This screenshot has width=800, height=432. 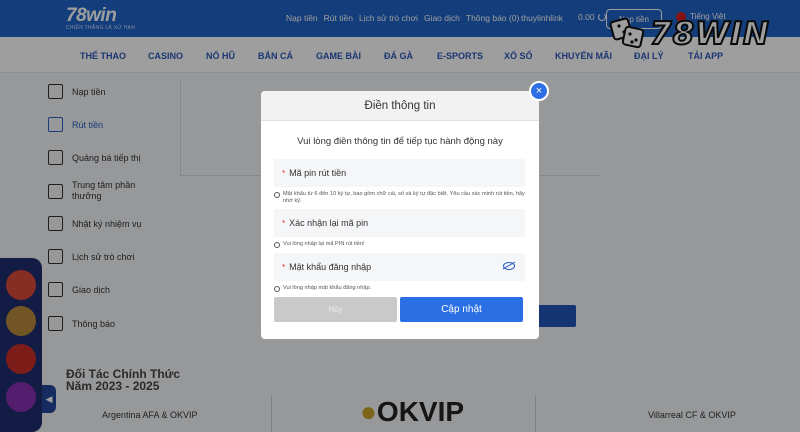 I want to click on eye-off-icon, so click(x=509, y=266).